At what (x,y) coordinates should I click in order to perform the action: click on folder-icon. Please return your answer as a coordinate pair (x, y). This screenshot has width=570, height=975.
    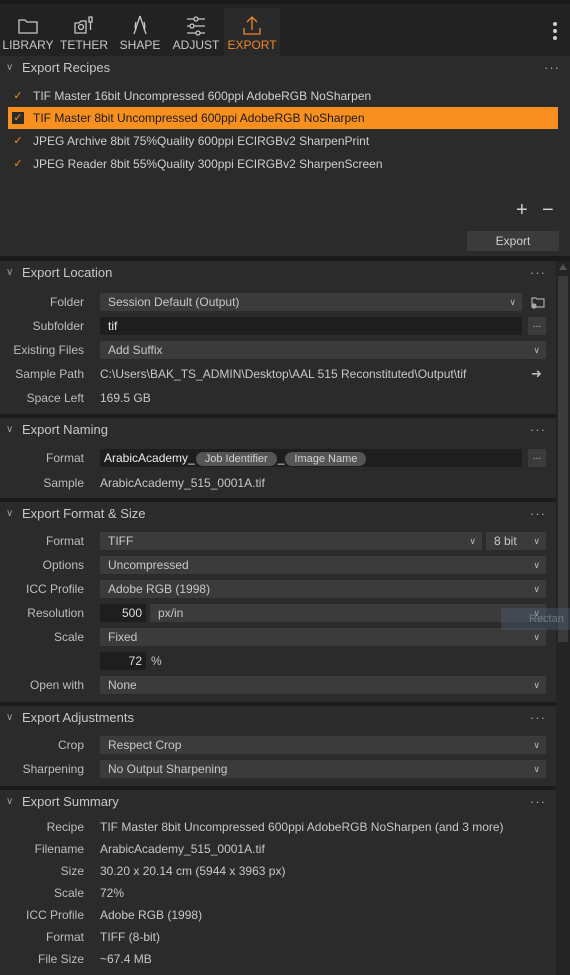
    Looking at the image, I should click on (28, 23).